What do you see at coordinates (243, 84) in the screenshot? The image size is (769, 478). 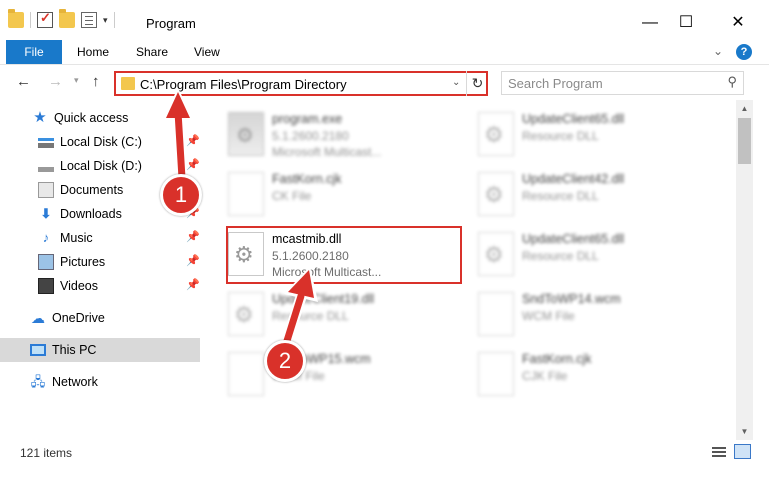 I see `address-path: C:\Program Files\Program Directory` at bounding box center [243, 84].